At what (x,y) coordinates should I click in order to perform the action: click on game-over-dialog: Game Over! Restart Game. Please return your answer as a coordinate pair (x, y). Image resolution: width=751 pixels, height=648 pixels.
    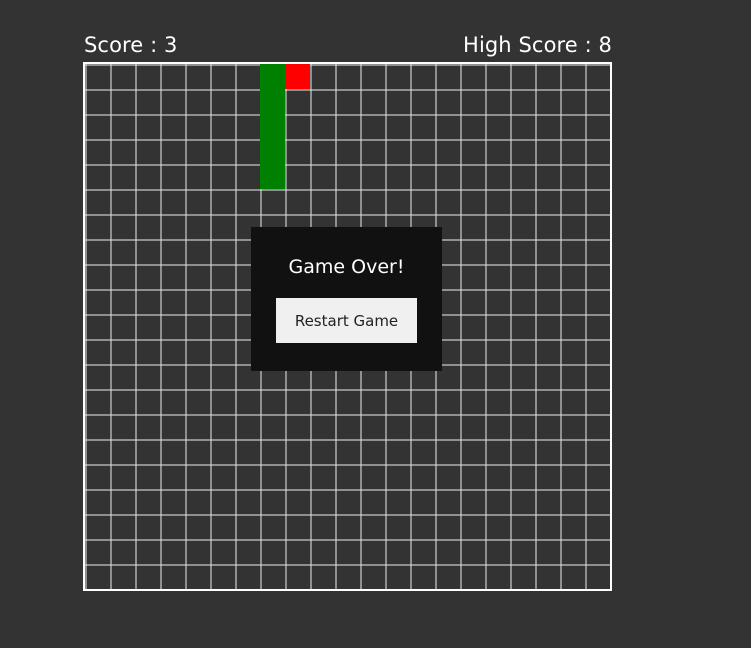
    Looking at the image, I should click on (346, 299).